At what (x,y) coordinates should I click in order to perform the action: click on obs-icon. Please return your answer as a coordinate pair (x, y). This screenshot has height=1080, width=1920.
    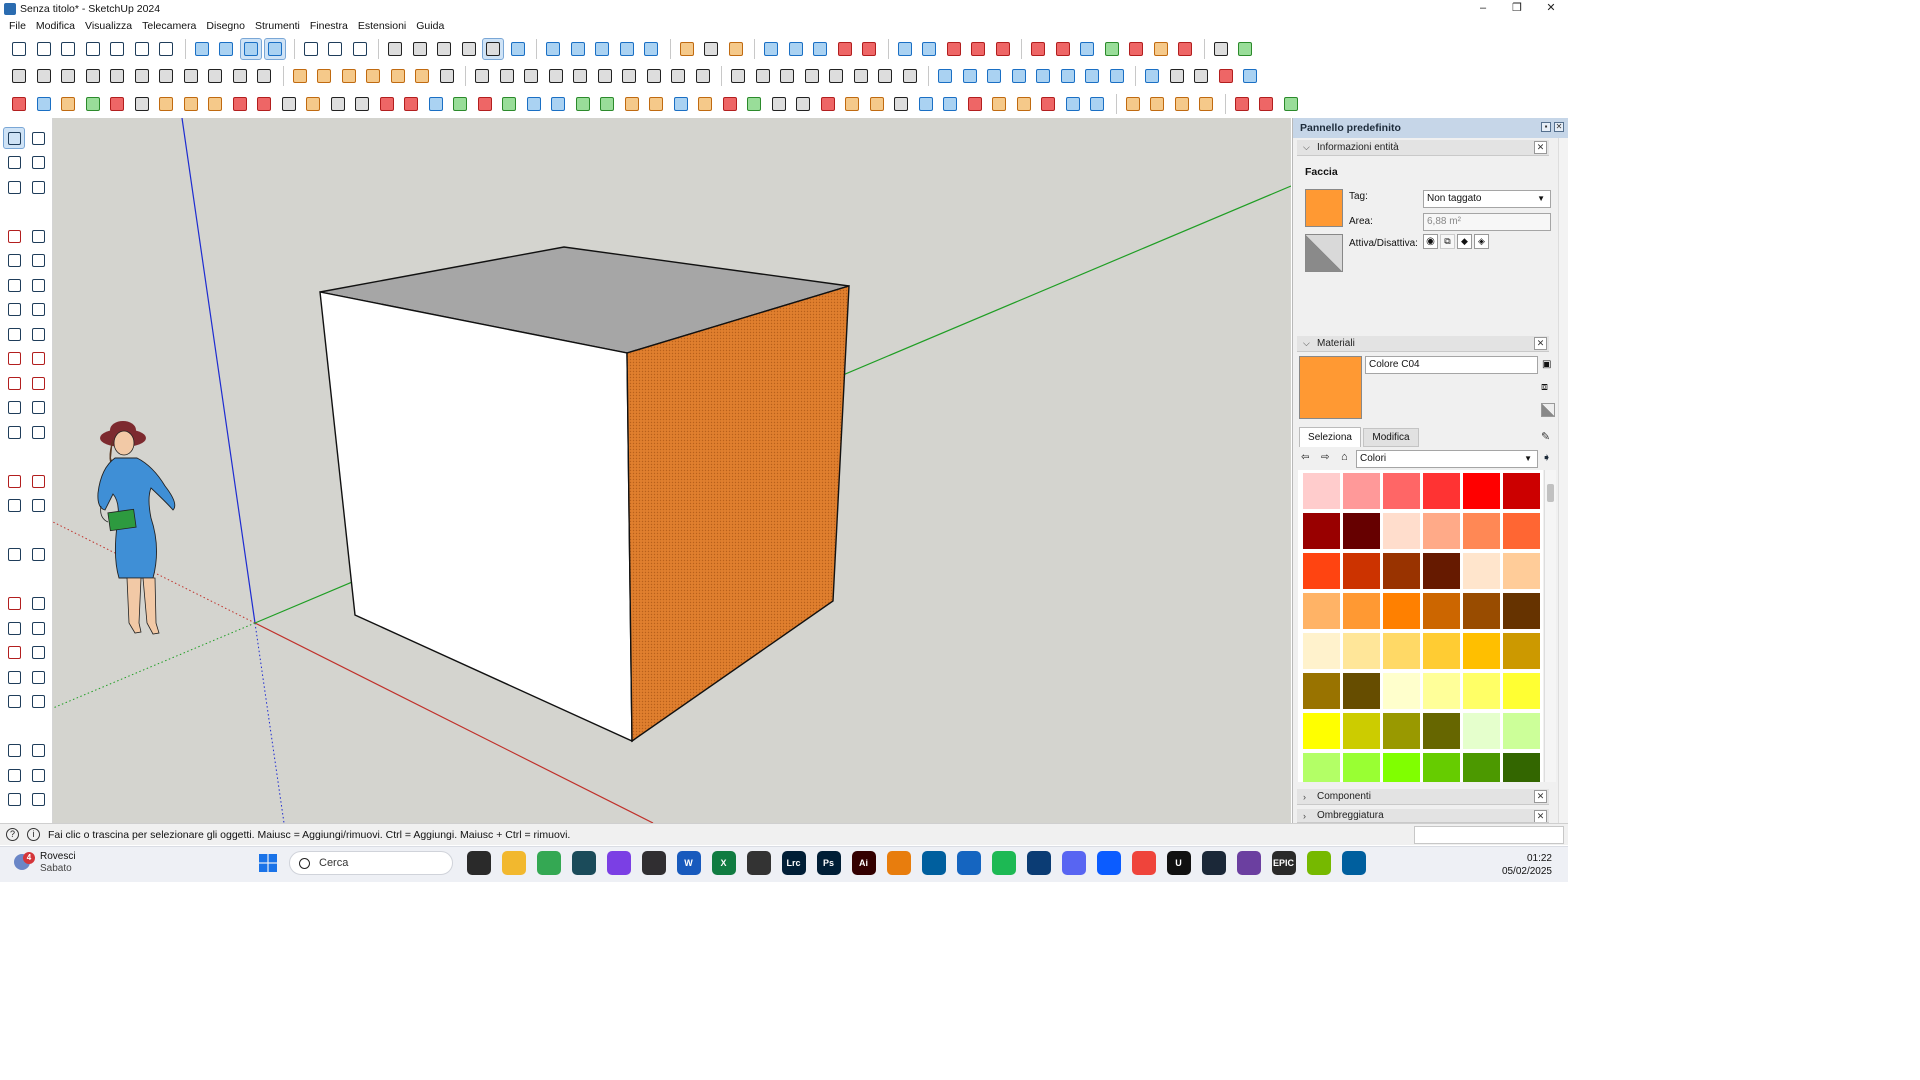
    Looking at the image, I should click on (653, 863).